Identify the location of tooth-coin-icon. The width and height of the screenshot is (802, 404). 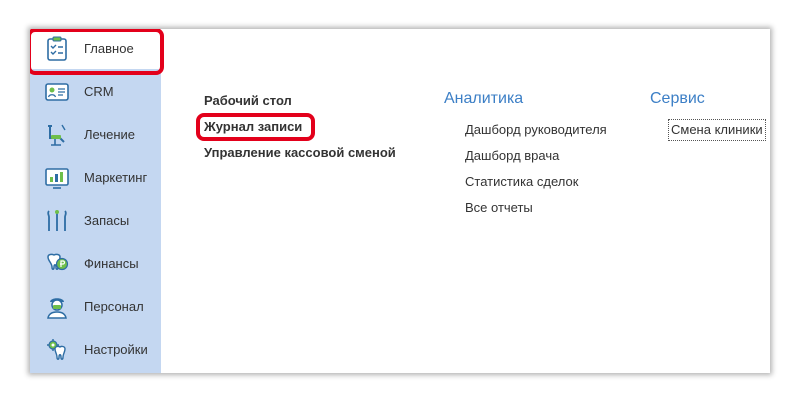
(57, 264).